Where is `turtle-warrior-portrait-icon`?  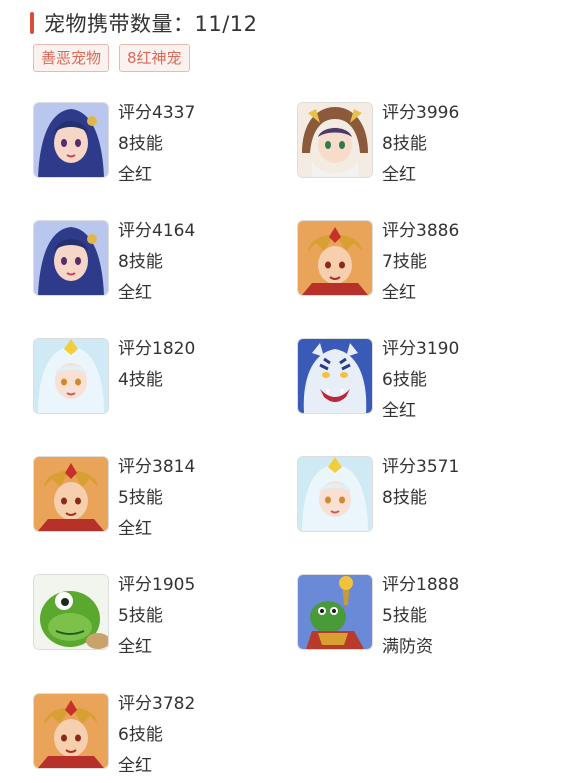
turtle-warrior-portrait-icon is located at coordinates (335, 612).